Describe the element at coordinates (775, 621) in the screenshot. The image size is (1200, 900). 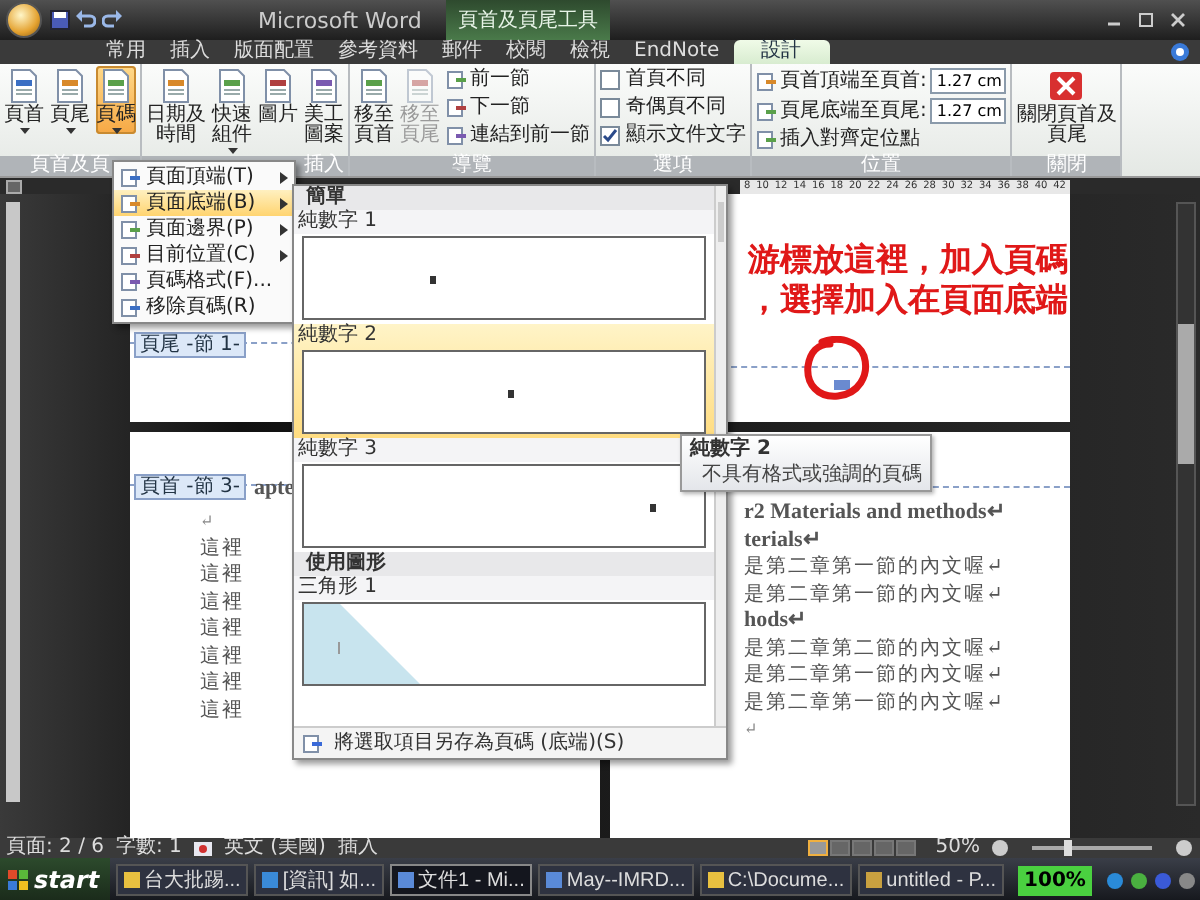
I see `document-text: hods↵` at that location.